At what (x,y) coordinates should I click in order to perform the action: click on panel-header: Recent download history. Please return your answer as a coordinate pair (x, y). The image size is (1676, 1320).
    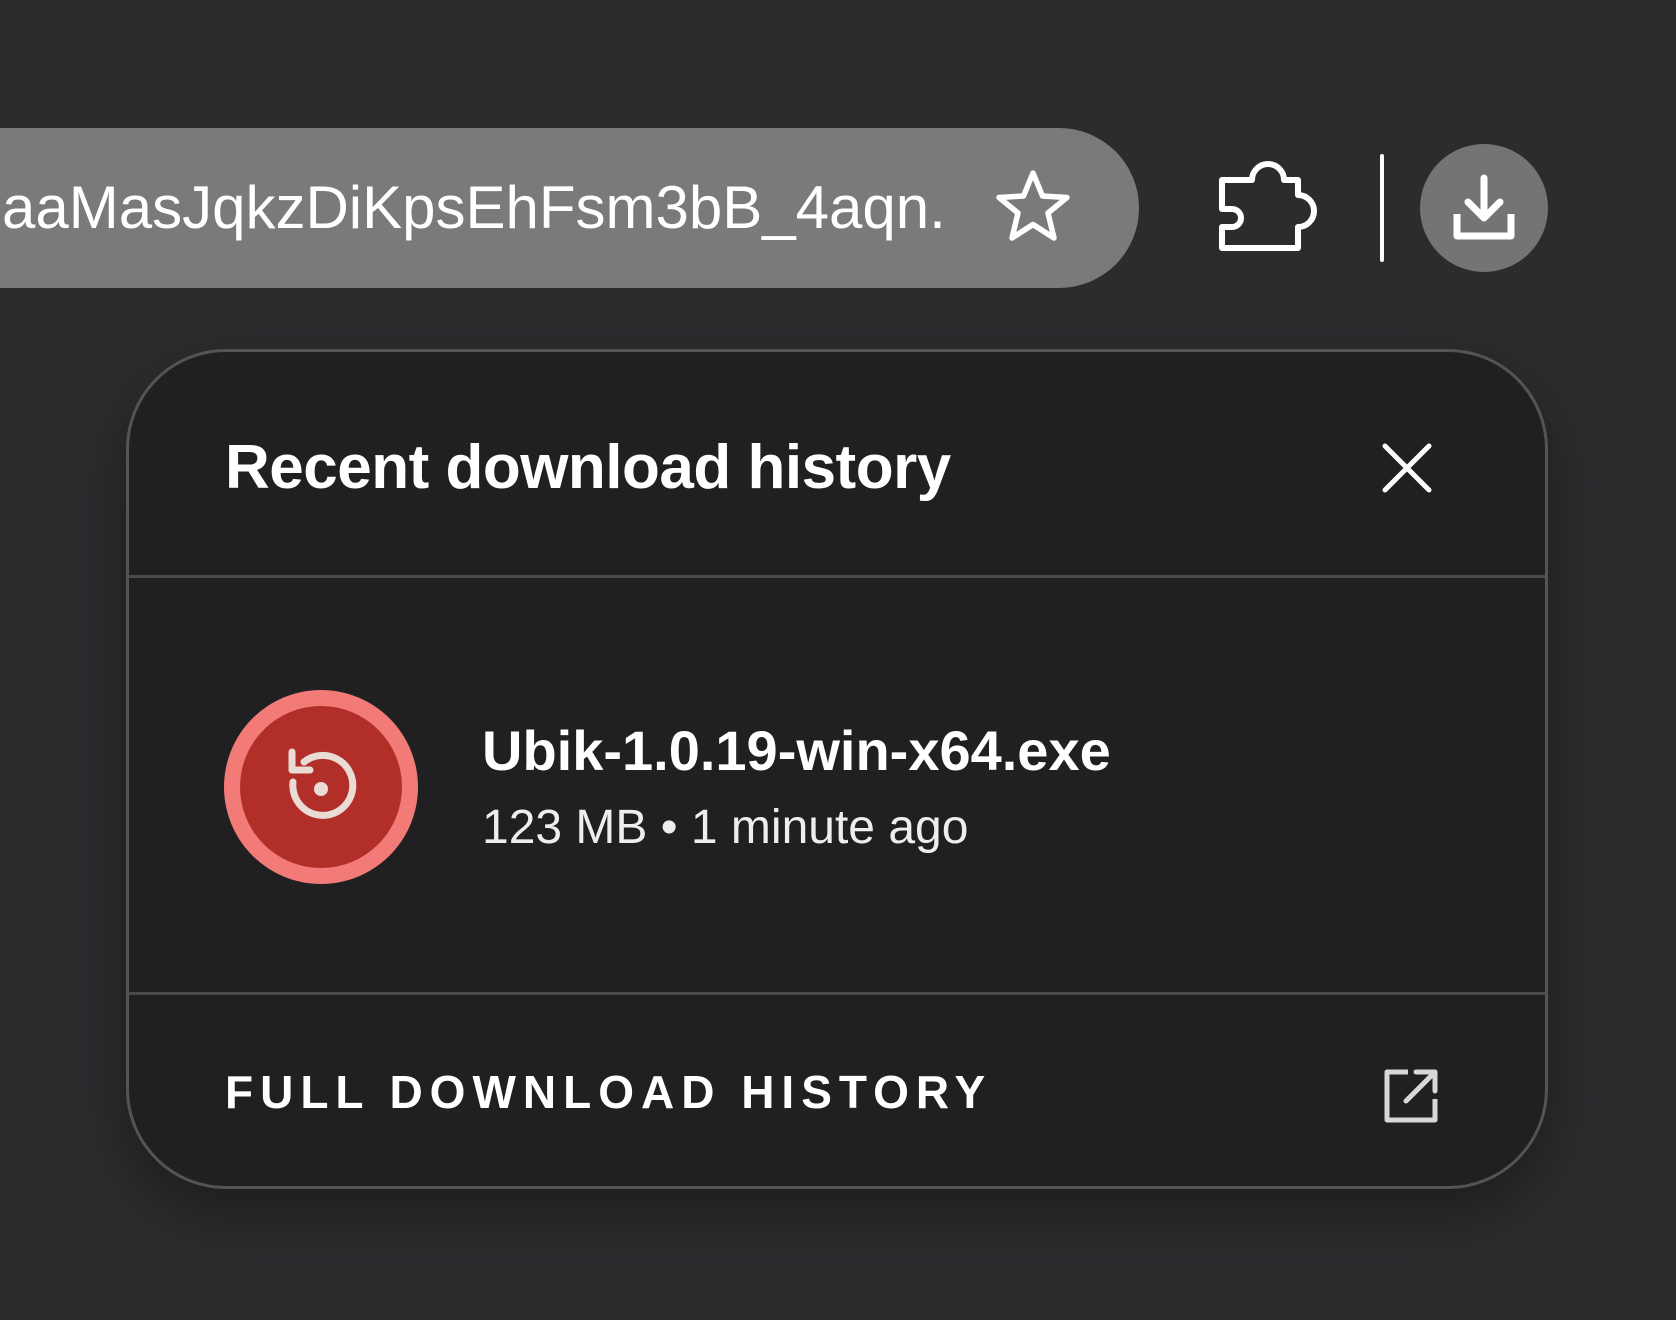
    Looking at the image, I should click on (837, 463).